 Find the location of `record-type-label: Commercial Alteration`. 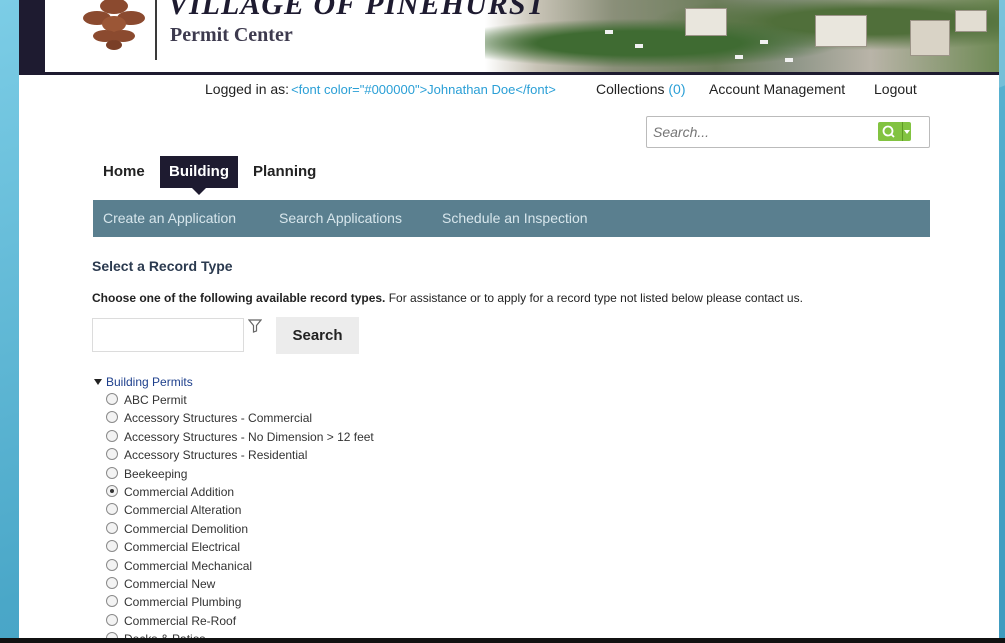

record-type-label: Commercial Alteration is located at coordinates (183, 510).